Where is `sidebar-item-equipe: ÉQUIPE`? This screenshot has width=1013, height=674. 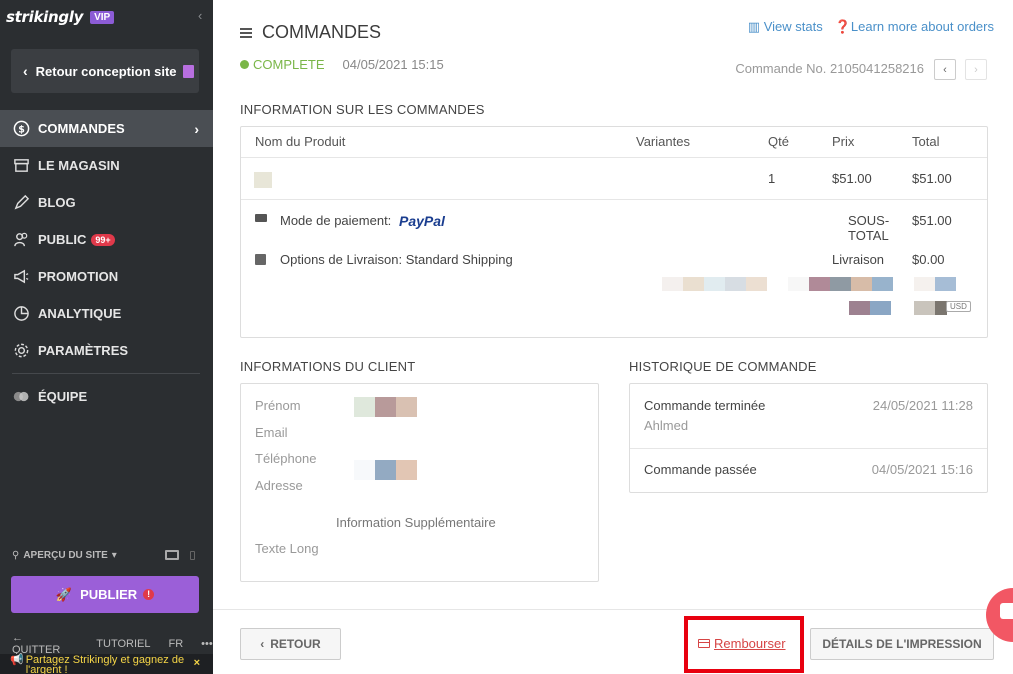
sidebar-item-equipe: ÉQUIPE is located at coordinates (106, 396).